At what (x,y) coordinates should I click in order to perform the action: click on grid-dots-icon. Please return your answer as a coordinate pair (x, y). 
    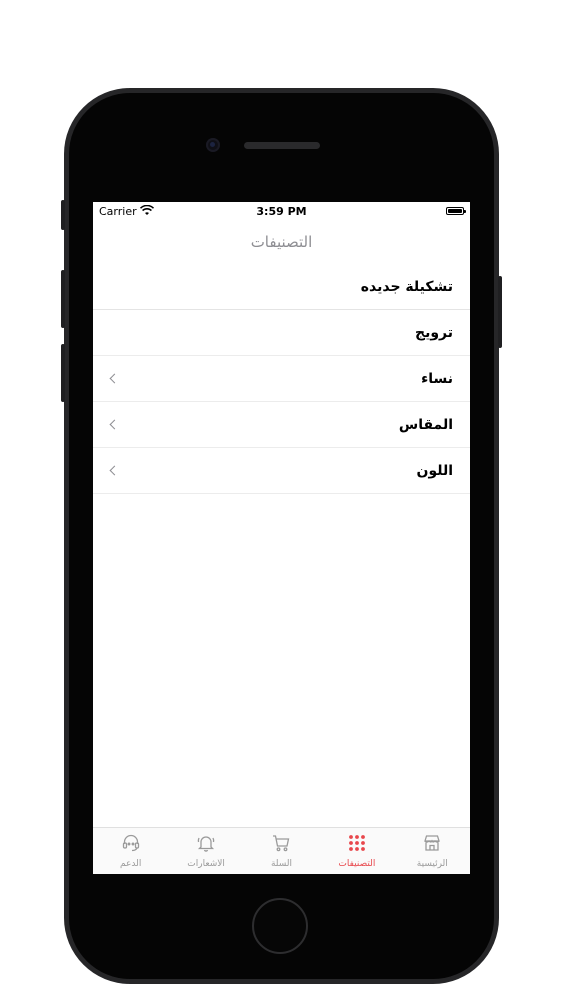
    Looking at the image, I should click on (357, 845).